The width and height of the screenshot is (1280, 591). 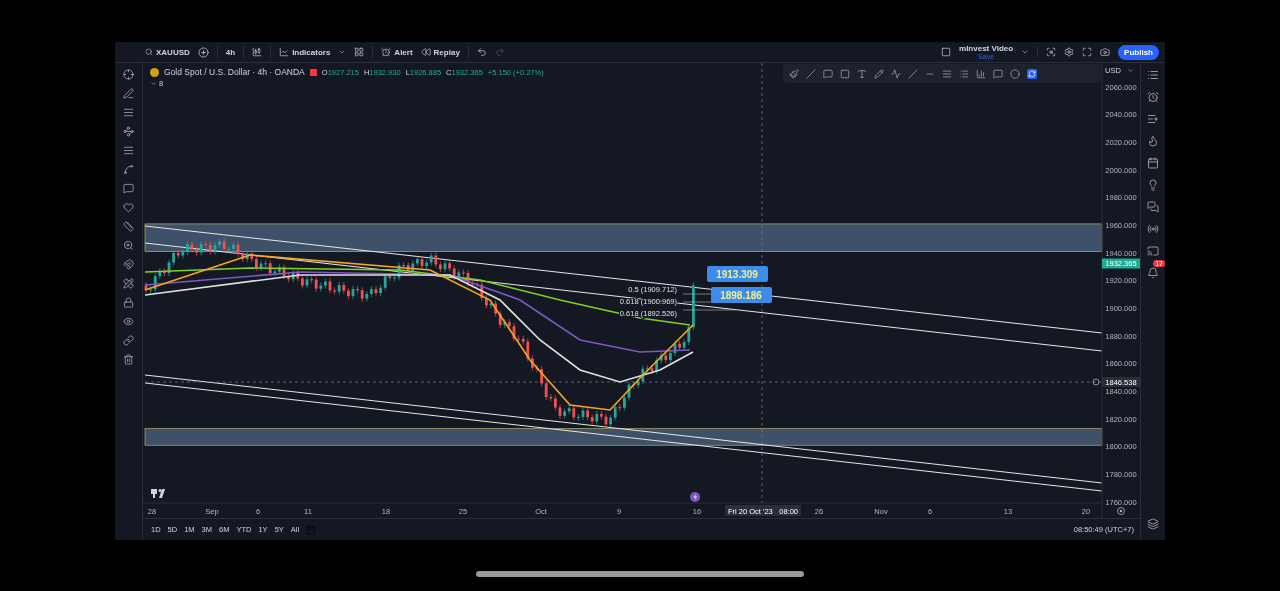 What do you see at coordinates (1138, 52) in the screenshot?
I see `publish-button: Publish` at bounding box center [1138, 52].